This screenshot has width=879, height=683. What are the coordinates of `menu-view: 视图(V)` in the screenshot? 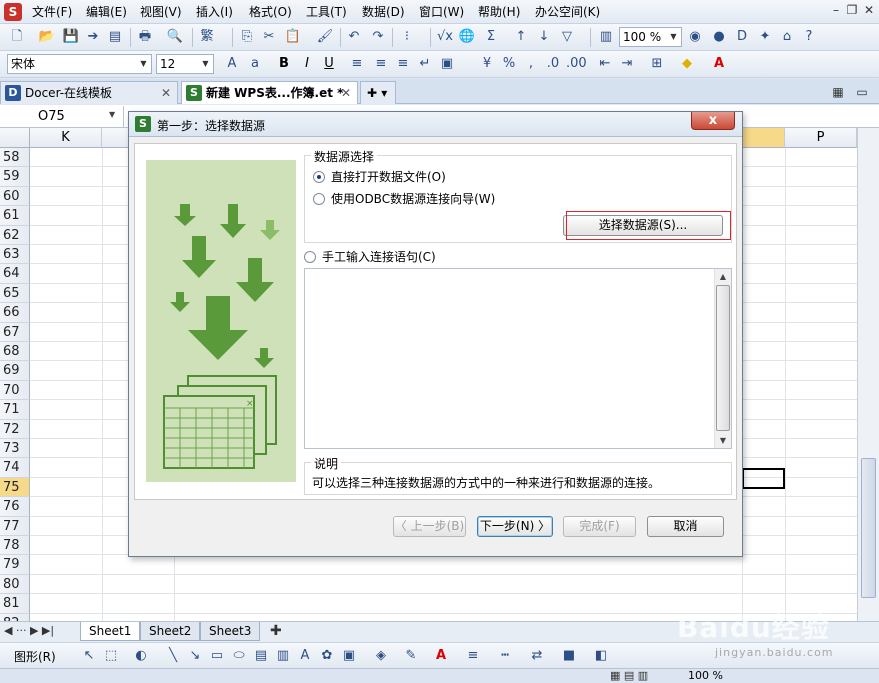 It's located at (161, 12).